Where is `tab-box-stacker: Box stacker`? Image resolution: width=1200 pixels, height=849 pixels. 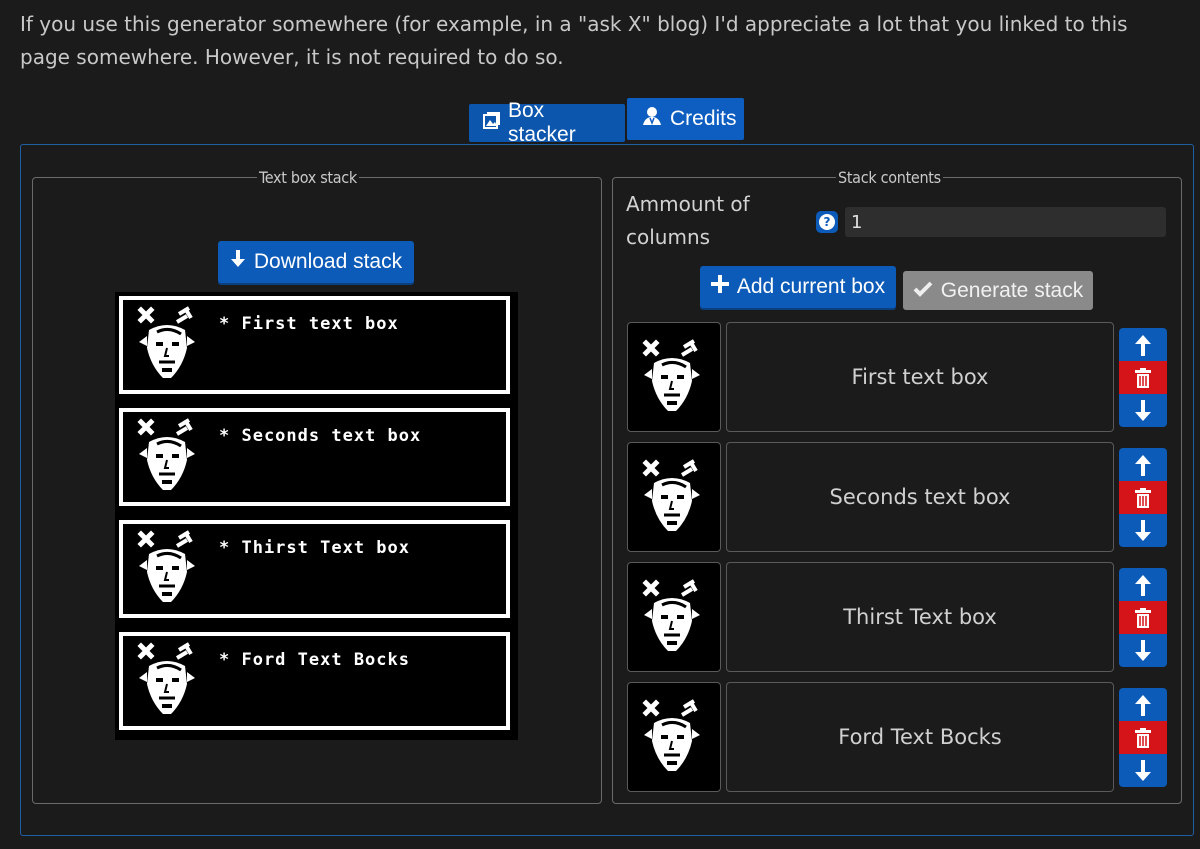
tab-box-stacker: Box stacker is located at coordinates (547, 122).